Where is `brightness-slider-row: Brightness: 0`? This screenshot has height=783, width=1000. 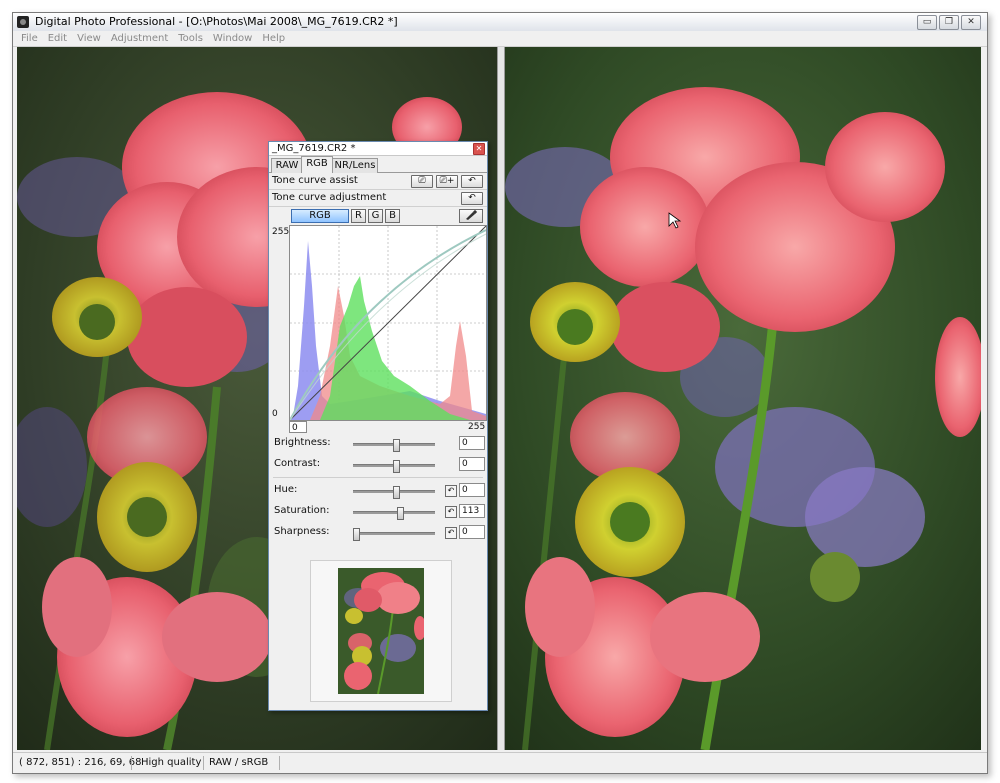 brightness-slider-row: Brightness: 0 is located at coordinates (378, 443).